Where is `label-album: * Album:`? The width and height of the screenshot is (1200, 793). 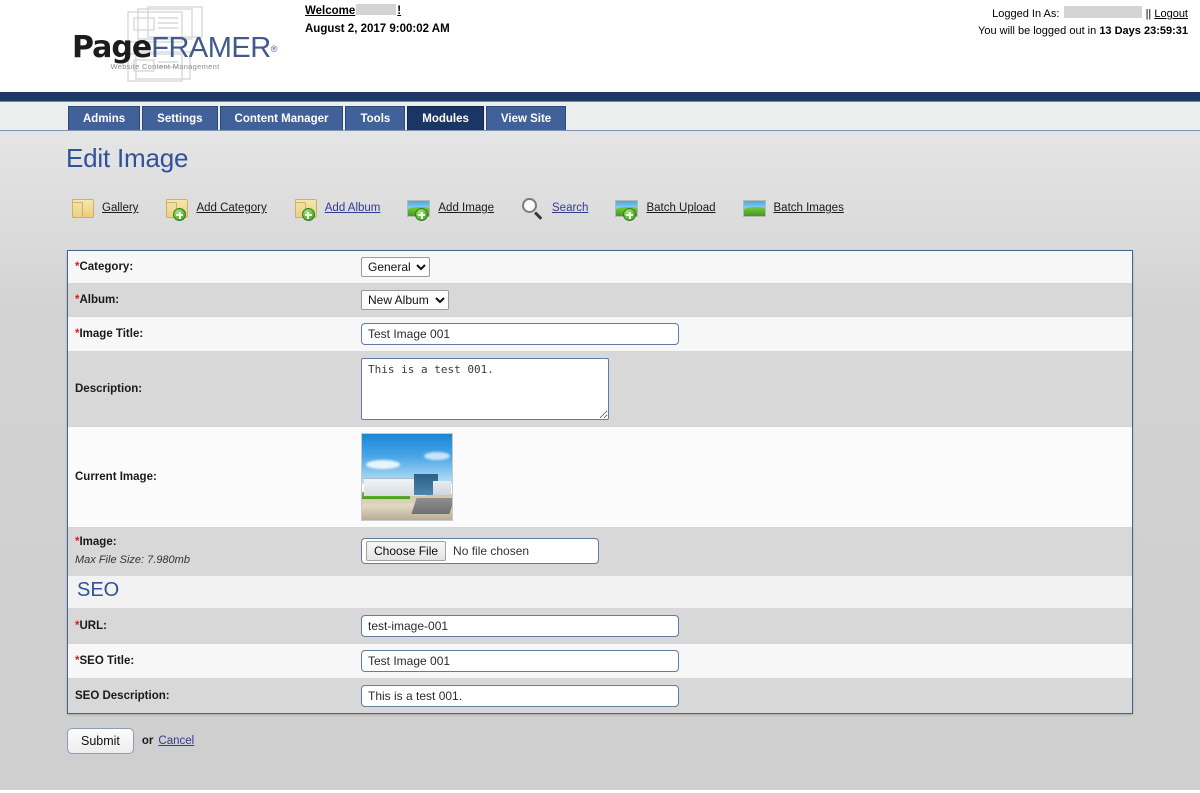 label-album: * Album: is located at coordinates (212, 300).